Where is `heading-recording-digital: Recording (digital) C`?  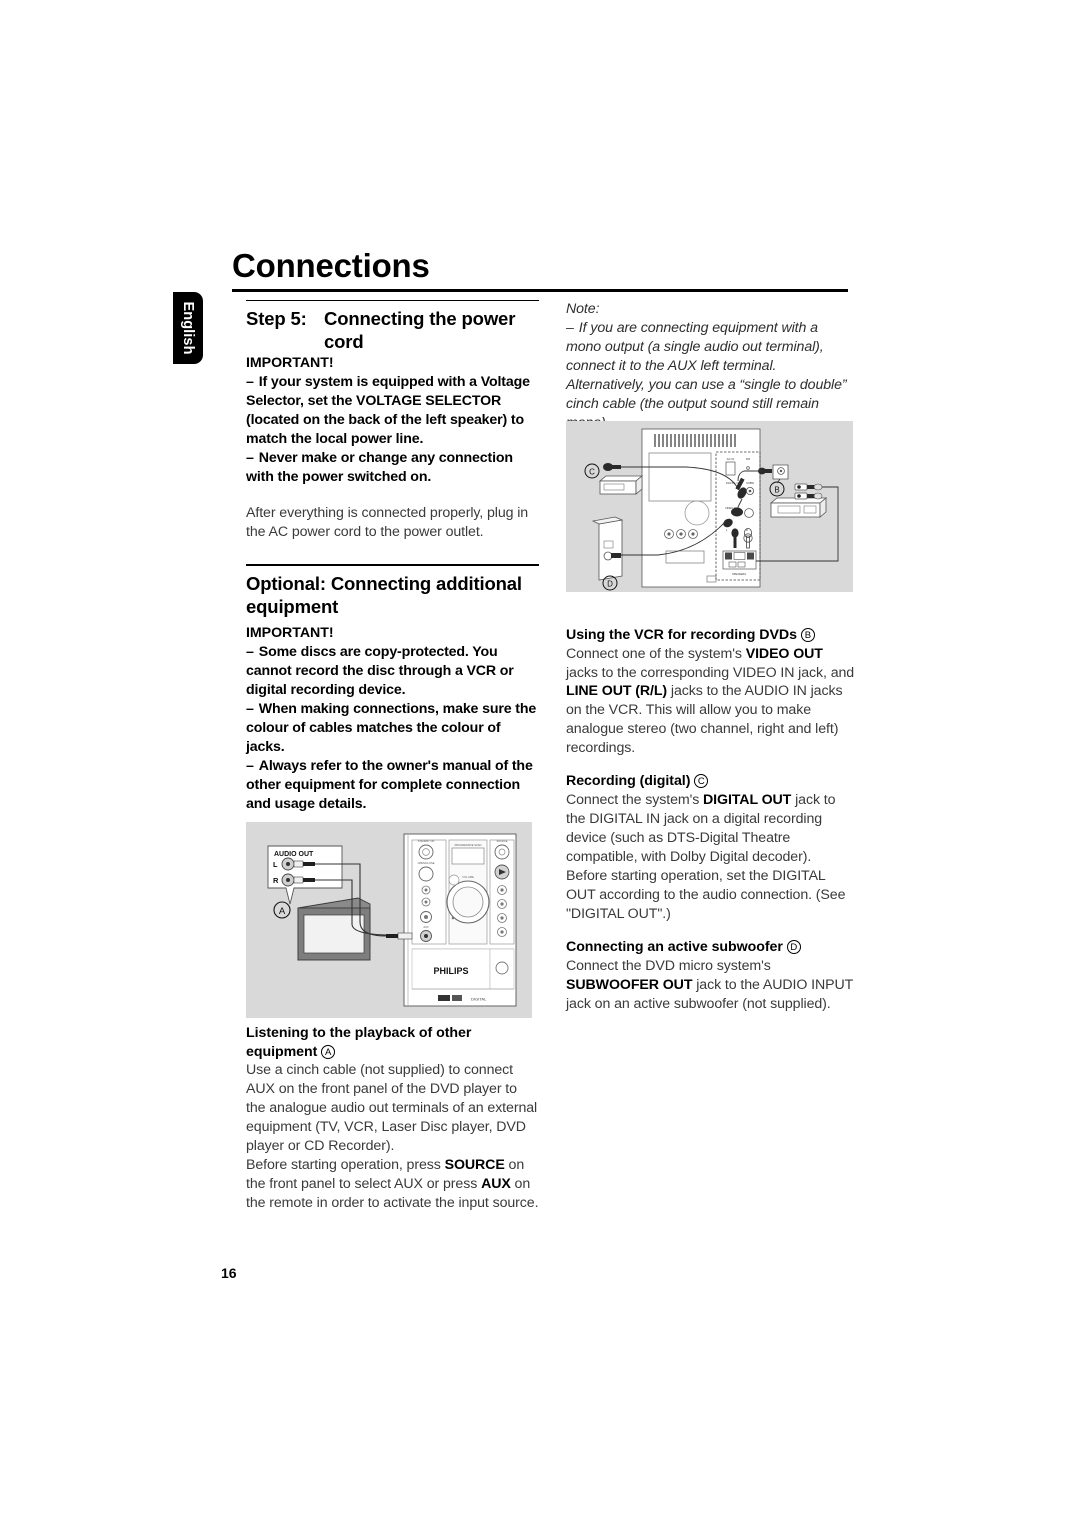
heading-recording-digital: Recording (digital) C is located at coordinates (711, 781).